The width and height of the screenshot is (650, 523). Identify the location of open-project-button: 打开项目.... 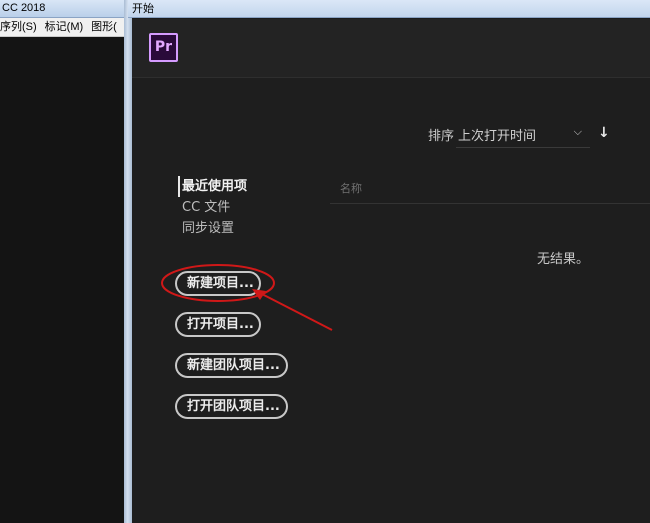
(218, 324).